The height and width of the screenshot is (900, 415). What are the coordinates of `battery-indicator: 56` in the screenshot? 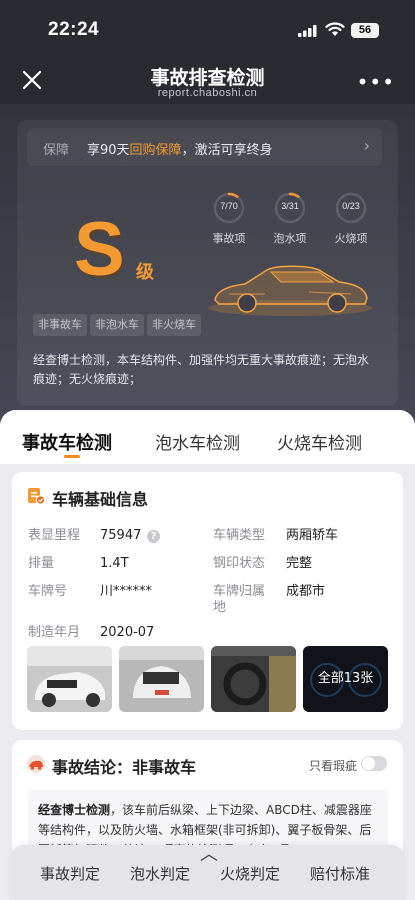 It's located at (365, 30).